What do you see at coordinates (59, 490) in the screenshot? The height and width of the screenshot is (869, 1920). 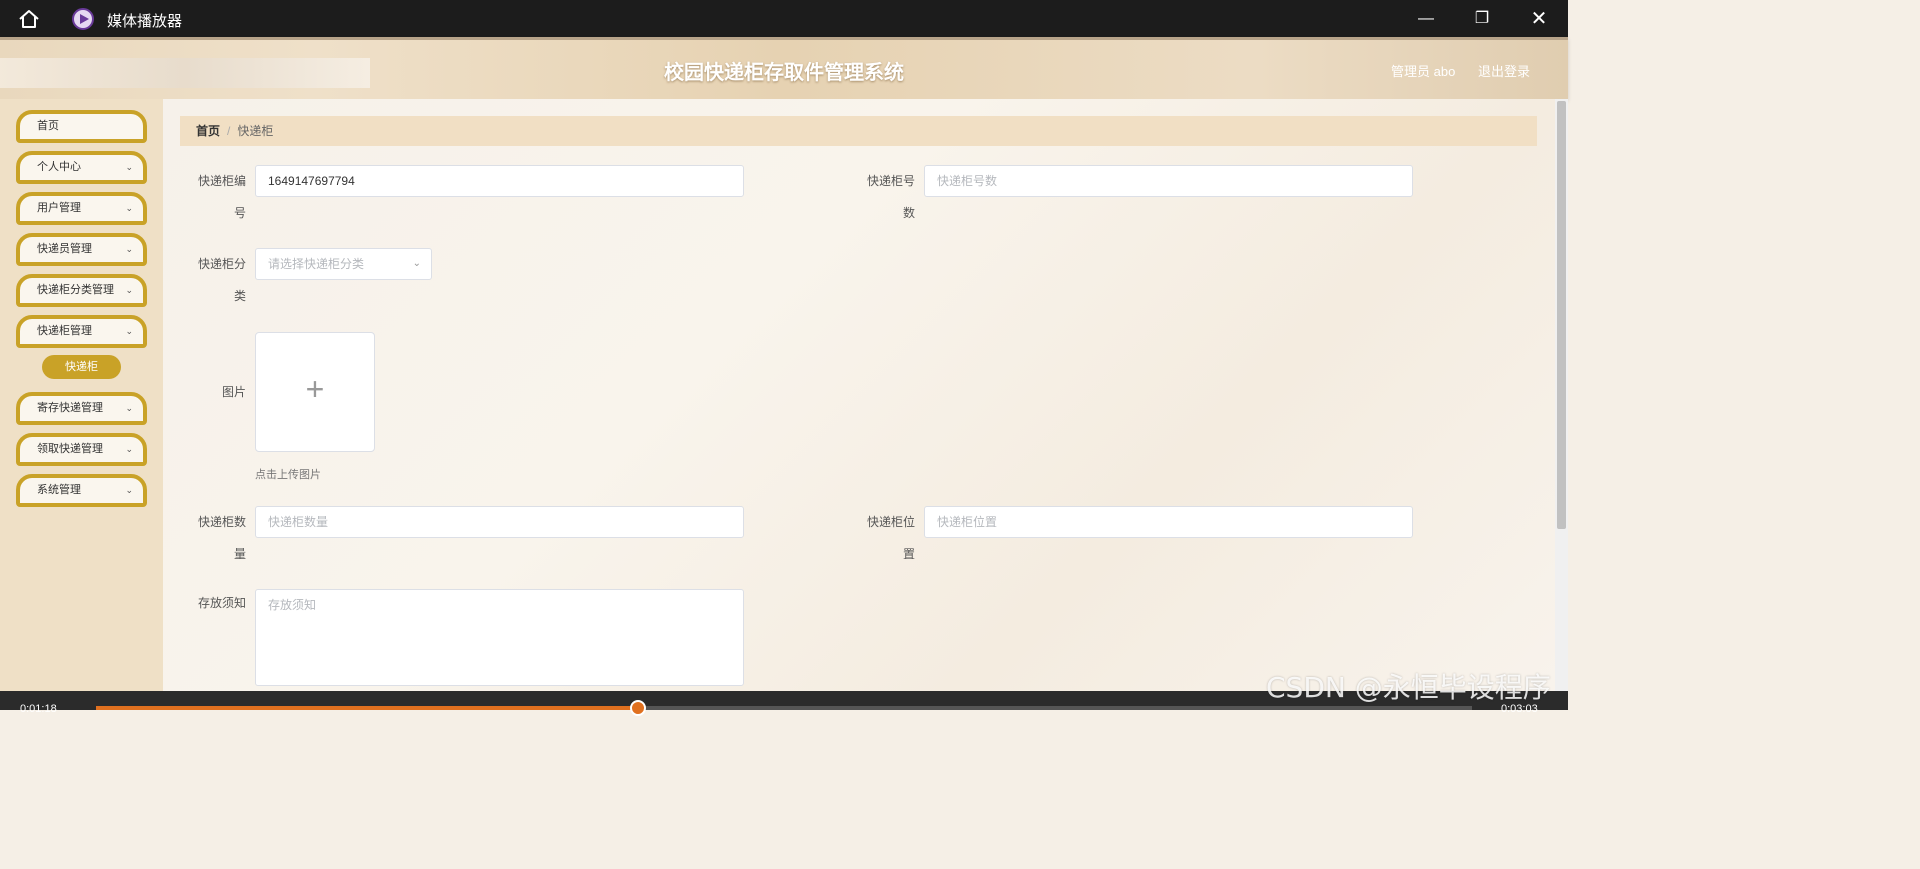 I see `sidebar-item-label: 系统管理` at bounding box center [59, 490].